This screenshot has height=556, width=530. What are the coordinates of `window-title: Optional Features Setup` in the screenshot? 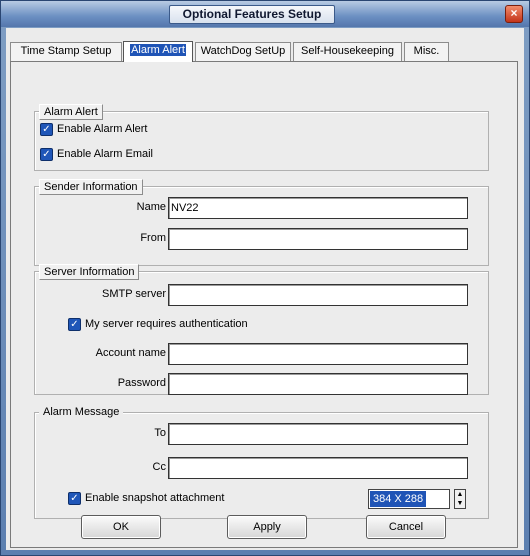 It's located at (252, 14).